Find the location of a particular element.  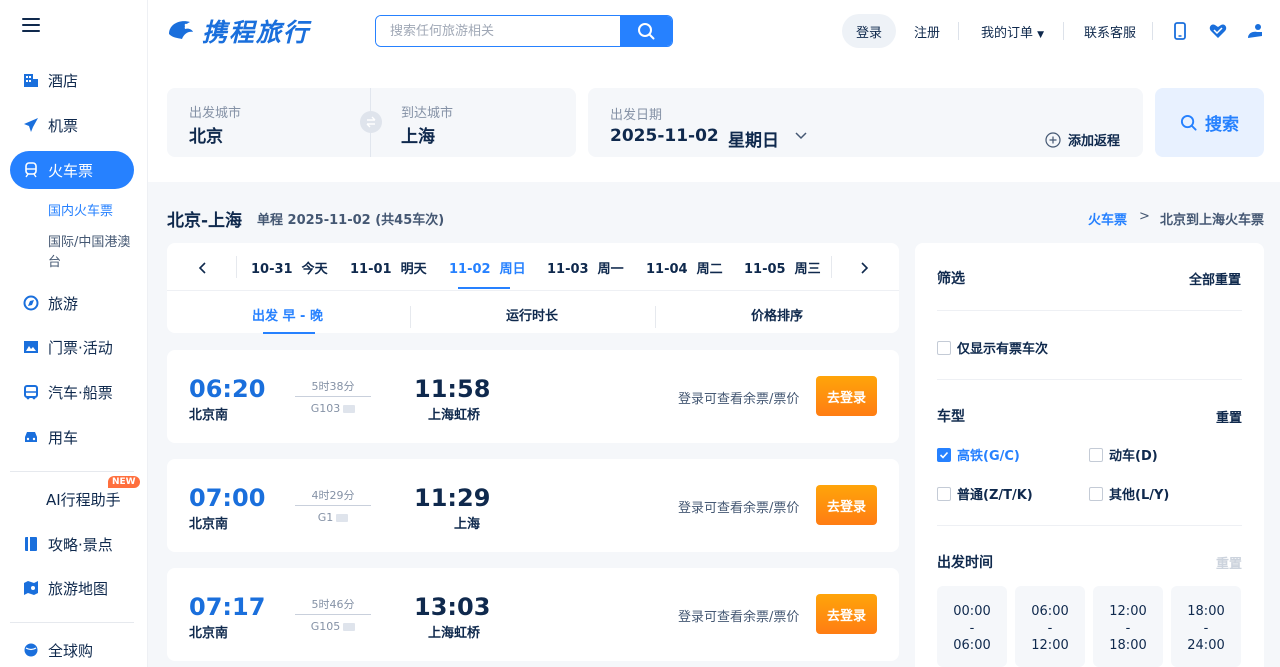

time-range-option: 06:00-12:00 is located at coordinates (1050, 626).